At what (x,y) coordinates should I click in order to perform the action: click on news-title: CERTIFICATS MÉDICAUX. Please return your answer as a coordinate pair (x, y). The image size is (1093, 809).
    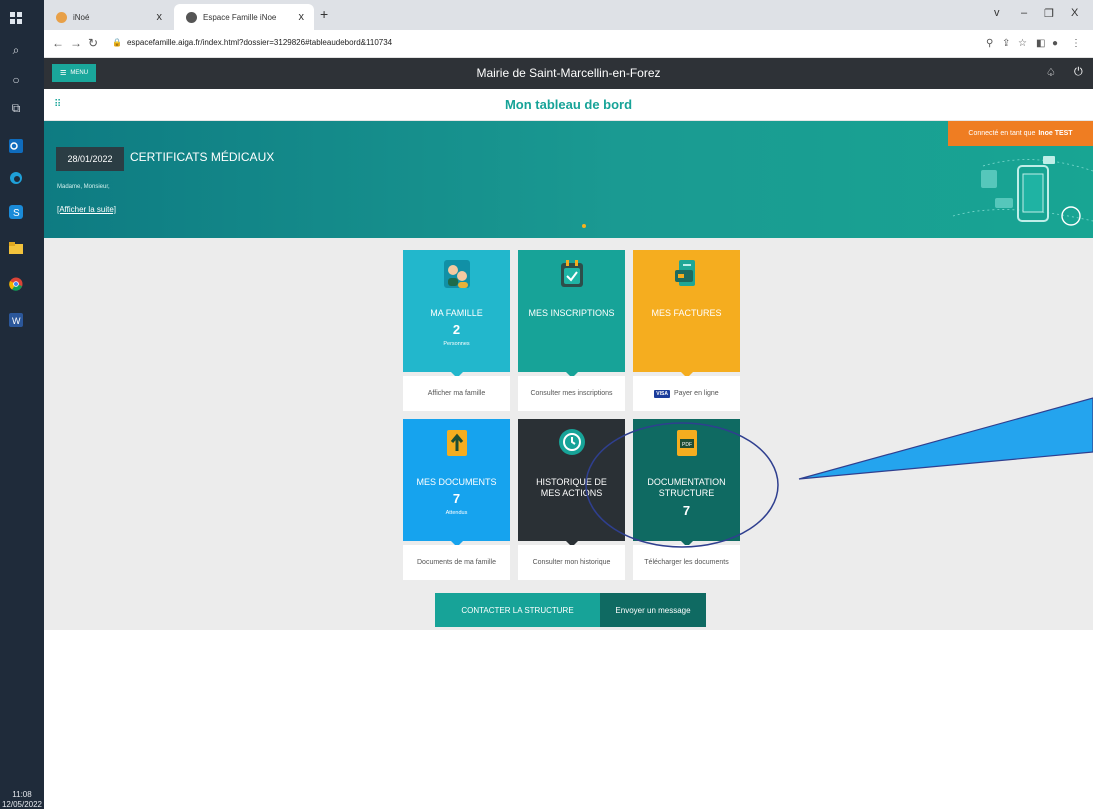
    Looking at the image, I should click on (202, 157).